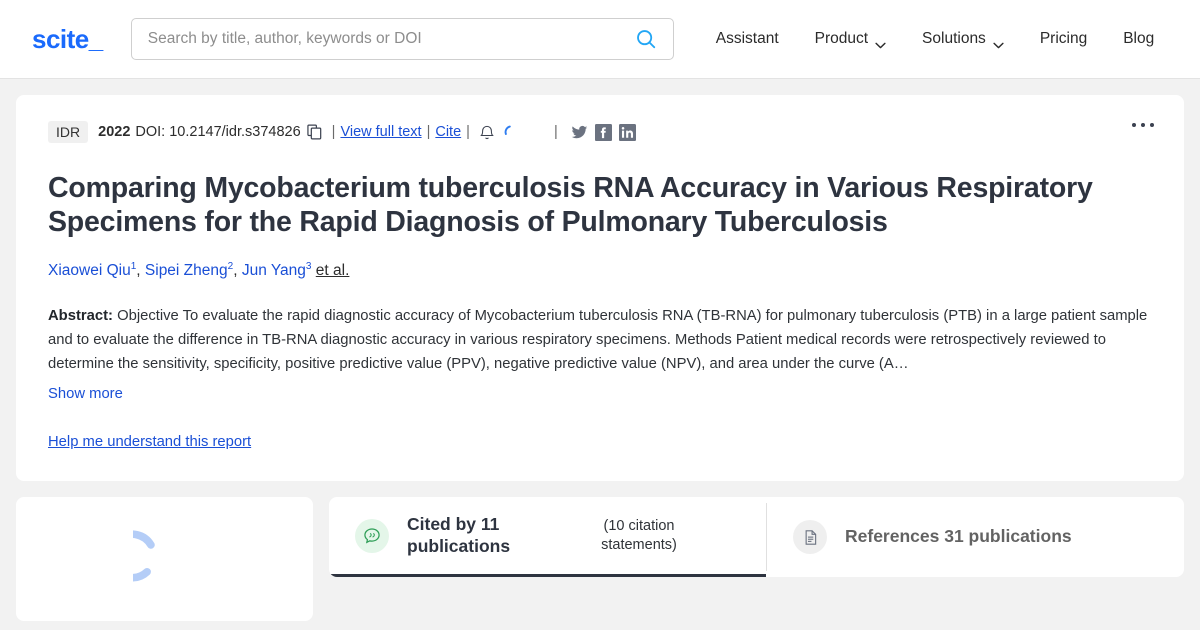 The width and height of the screenshot is (1200, 630). Describe the element at coordinates (841, 38) in the screenshot. I see `nav-label: Product` at that location.